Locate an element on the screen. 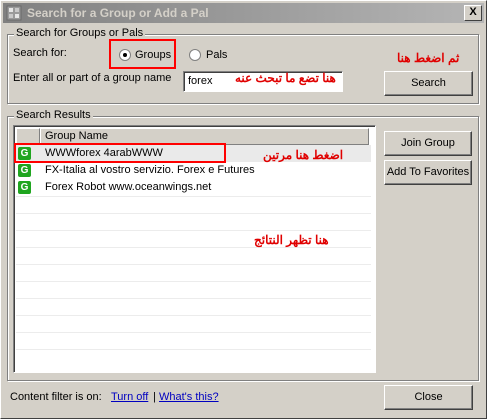 Image resolution: width=487 pixels, height=419 pixels. annotation-results-appear: هنا تظهر النتائج is located at coordinates (291, 240).